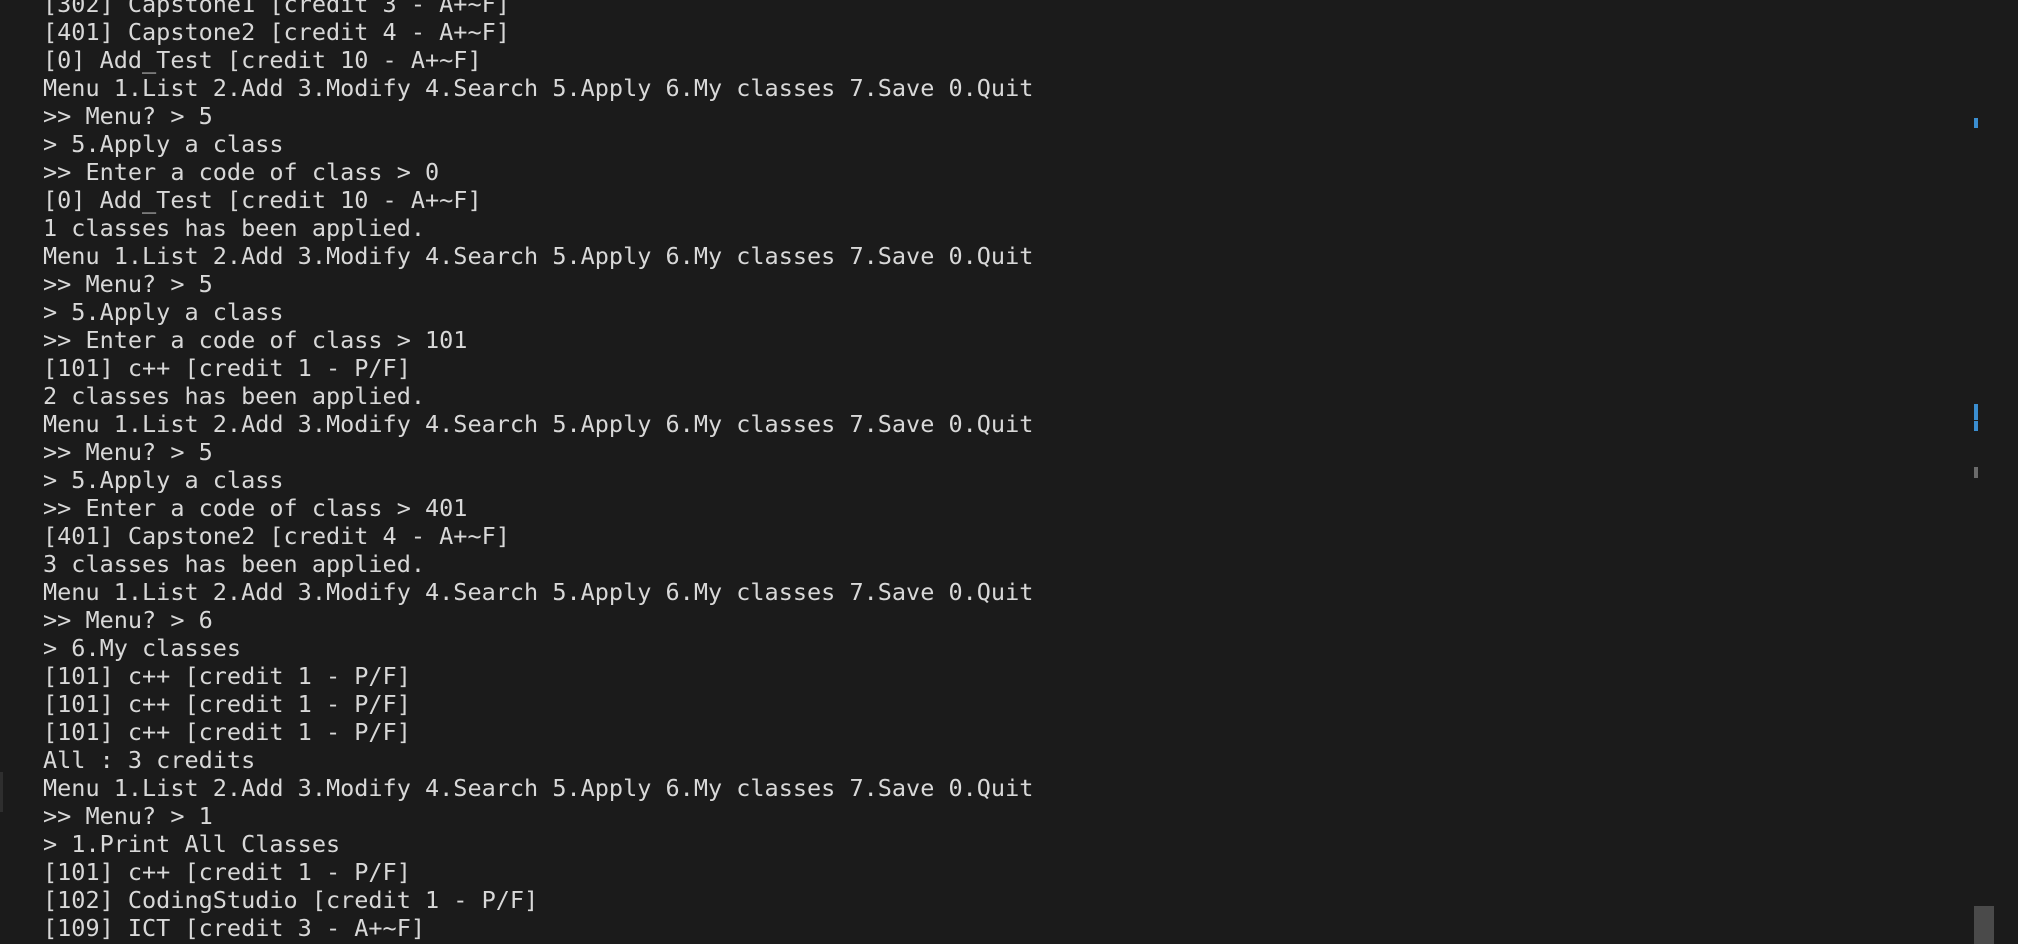 The height and width of the screenshot is (944, 2018). What do you see at coordinates (291, 900) in the screenshot?
I see `terminal-line: [102] CodingStudio [credit 1 - P/F]` at bounding box center [291, 900].